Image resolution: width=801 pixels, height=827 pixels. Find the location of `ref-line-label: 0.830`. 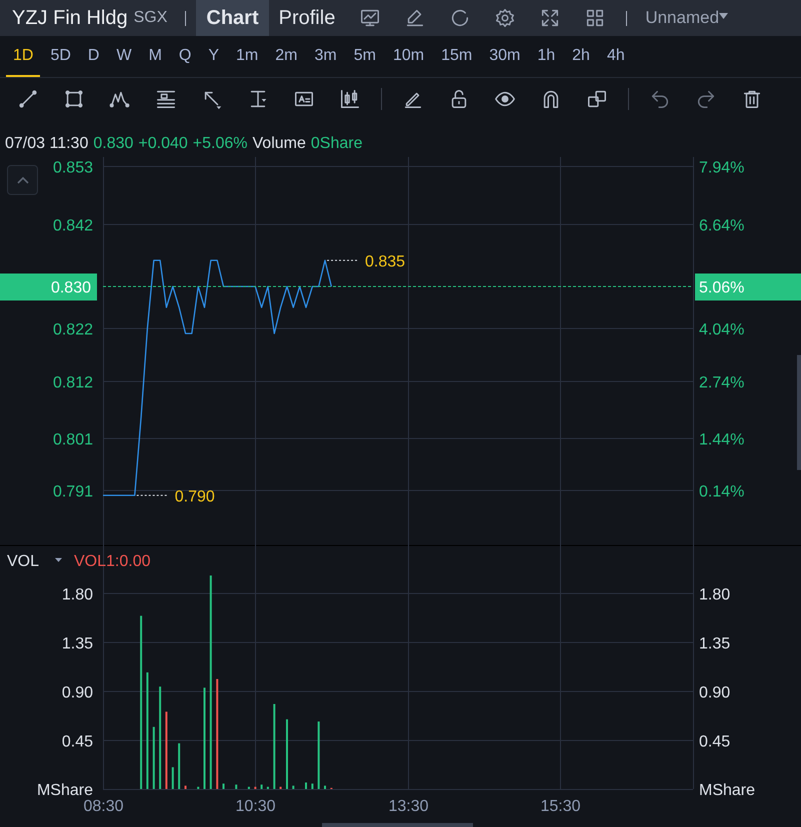

ref-line-label: 0.830 is located at coordinates (71, 288).